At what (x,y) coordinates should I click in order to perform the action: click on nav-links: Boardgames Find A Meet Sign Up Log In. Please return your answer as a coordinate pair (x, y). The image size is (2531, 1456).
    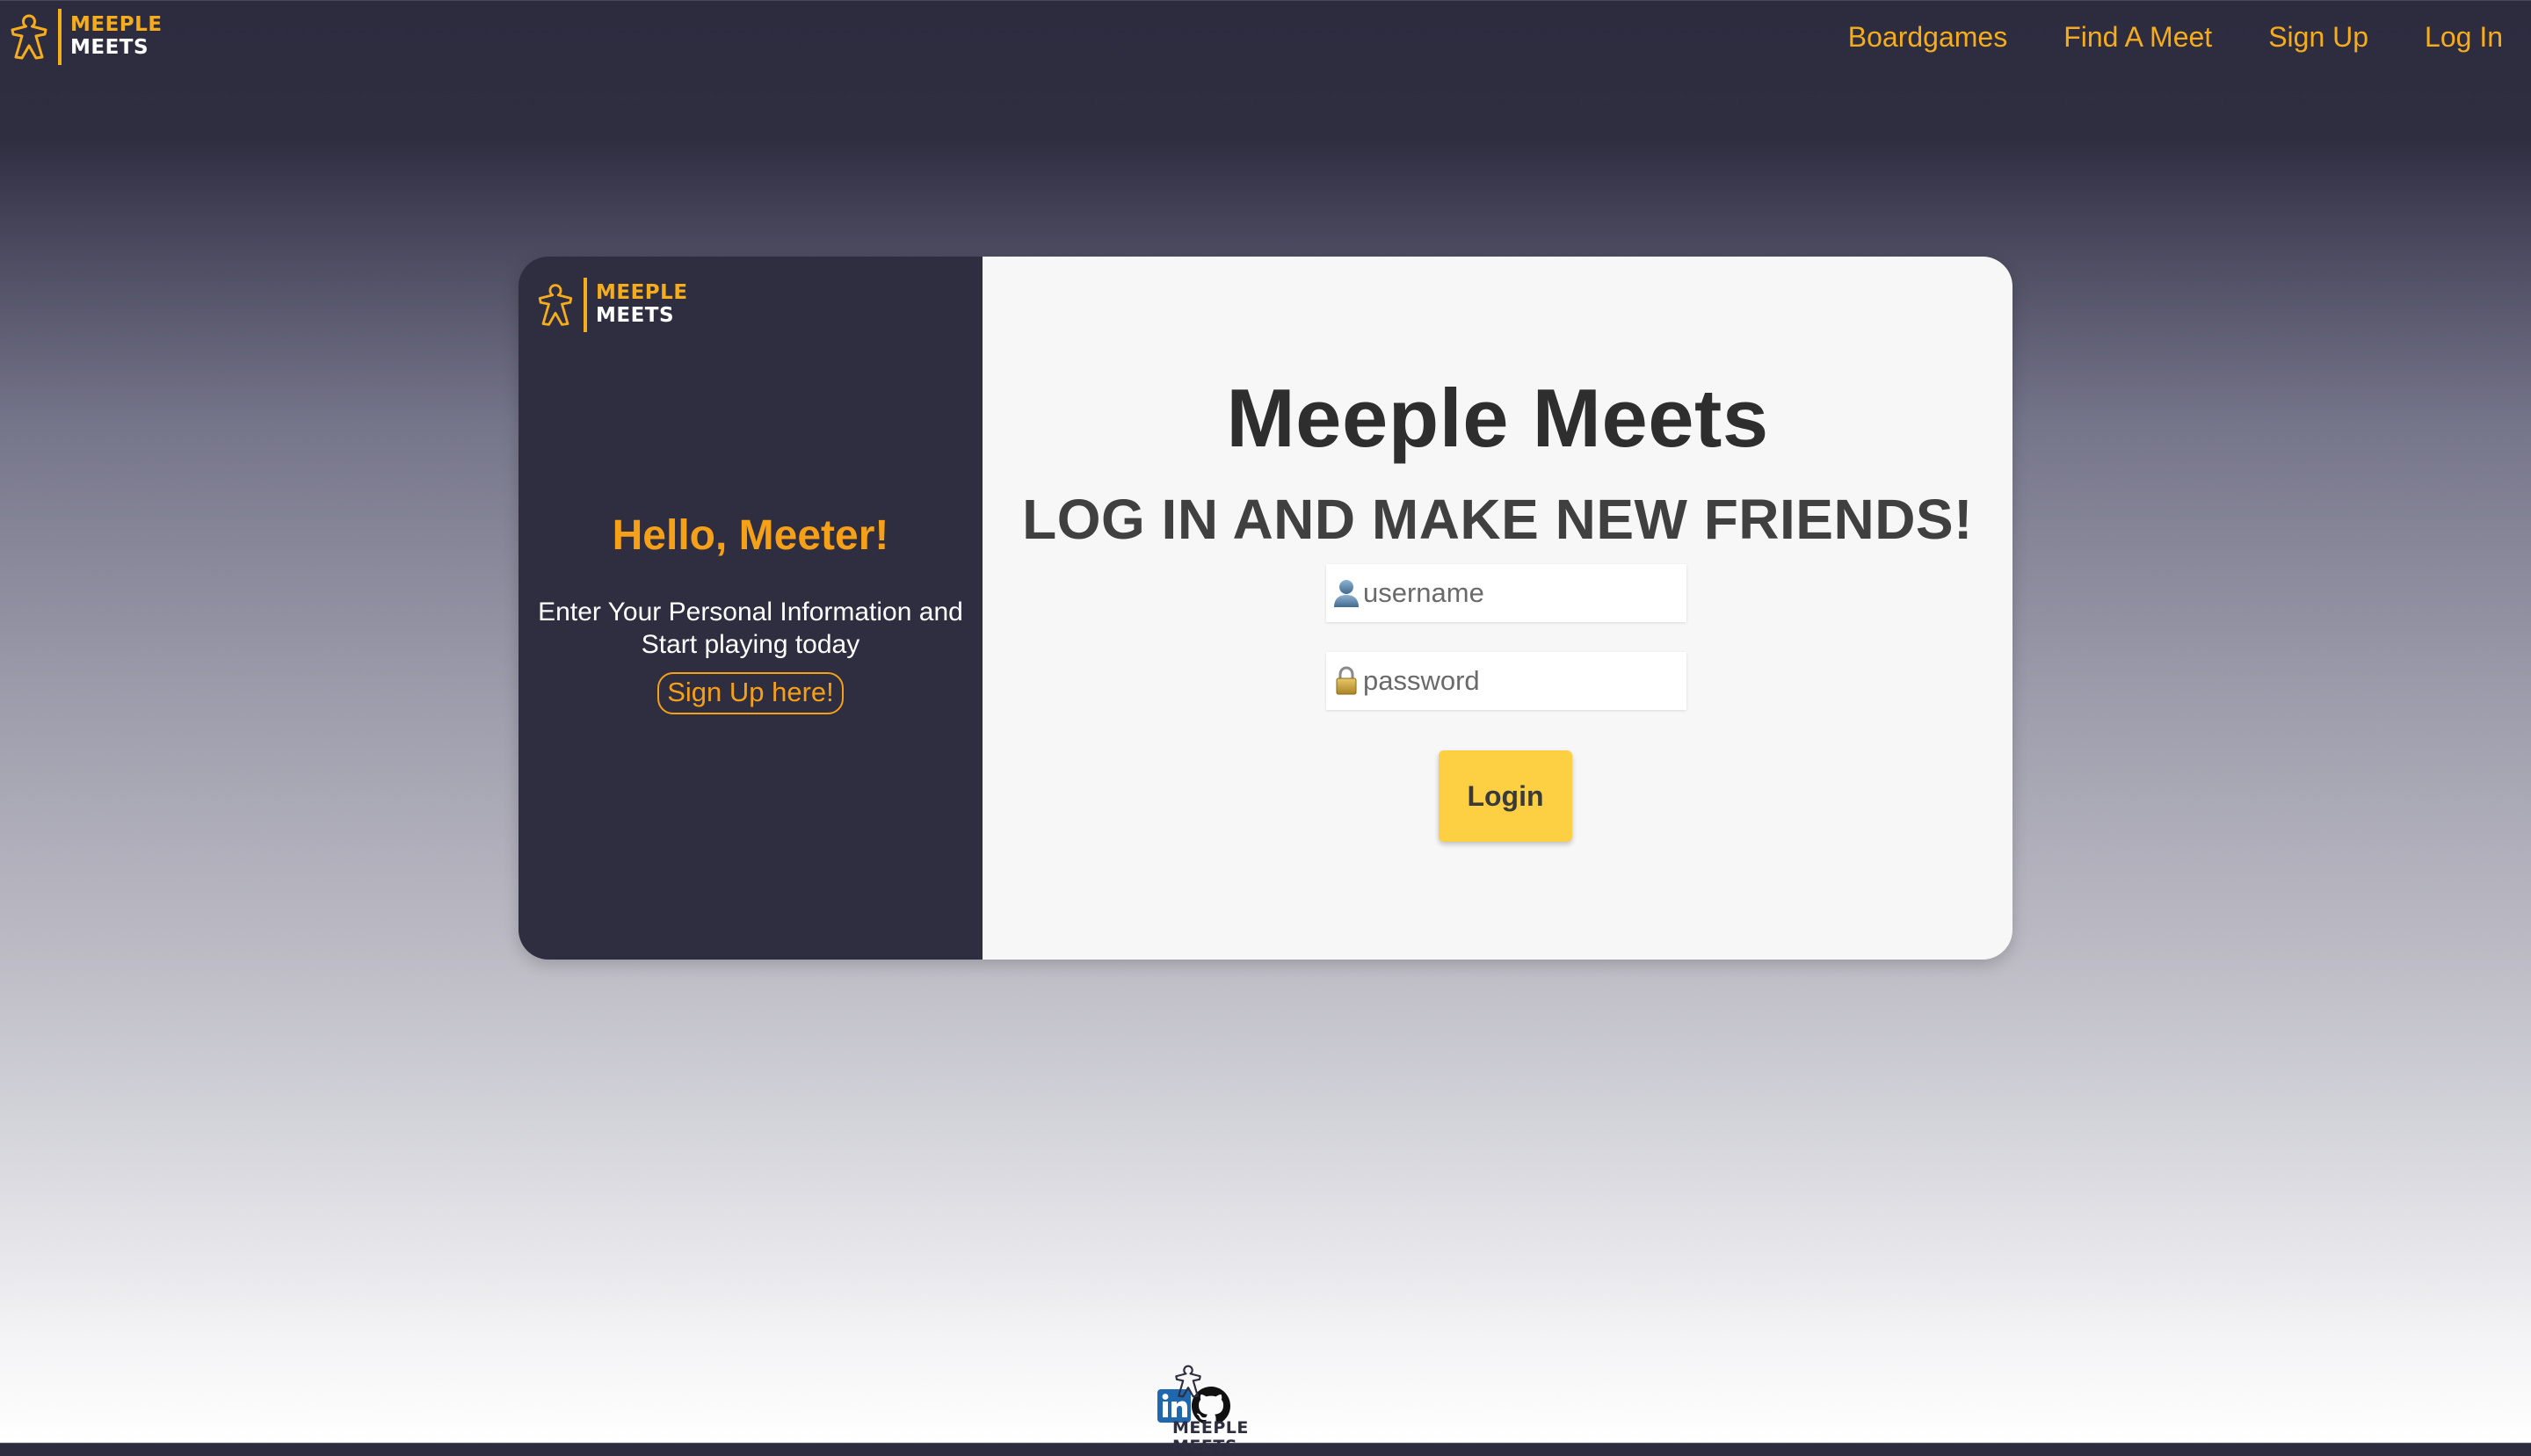
    Looking at the image, I should click on (2147, 37).